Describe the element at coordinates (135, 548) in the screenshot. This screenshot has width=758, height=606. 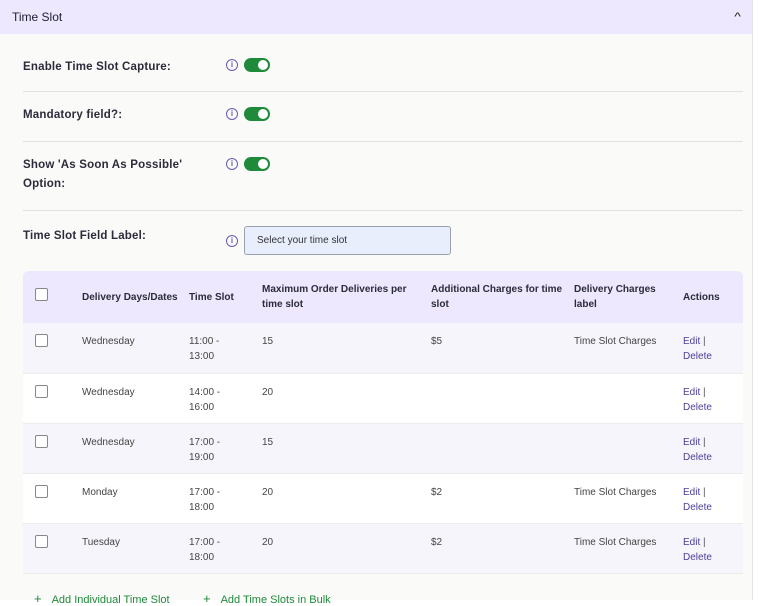
I see `cell-day: Tuesday` at that location.